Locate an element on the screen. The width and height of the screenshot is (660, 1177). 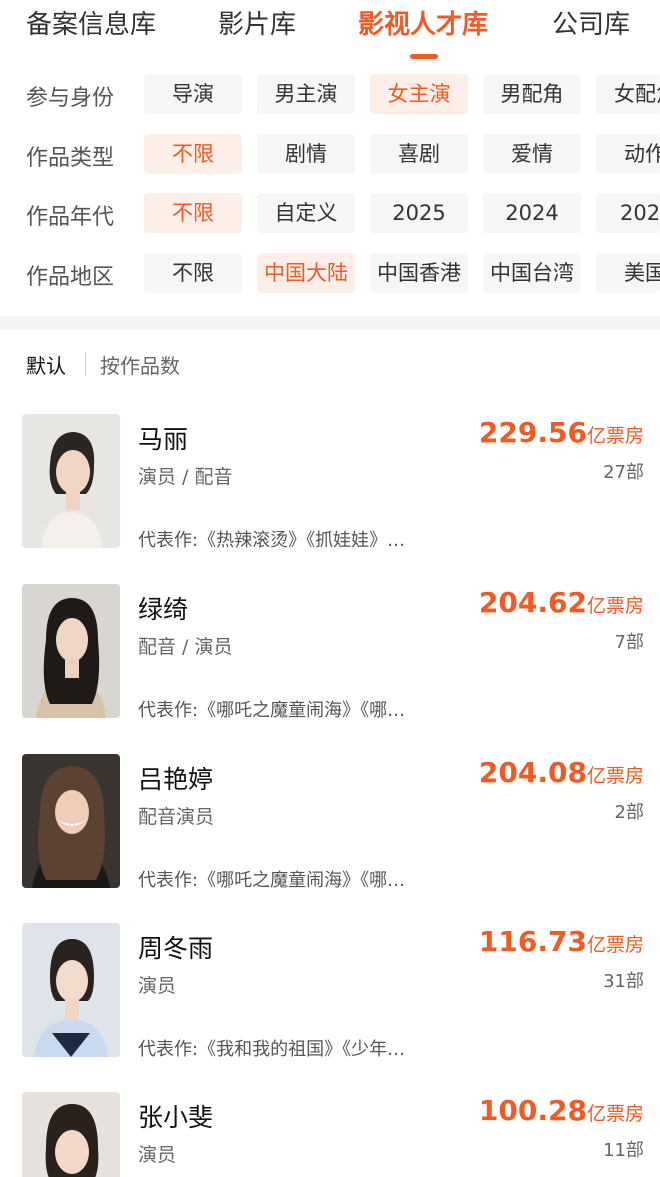
filter-row-genre: 作品类型 不限 剧情 喜剧 爱情 动作 is located at coordinates (330, 156).